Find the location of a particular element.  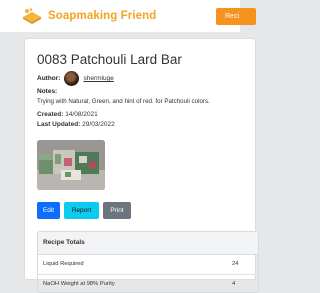

notes-label: Notes: is located at coordinates (47, 91).